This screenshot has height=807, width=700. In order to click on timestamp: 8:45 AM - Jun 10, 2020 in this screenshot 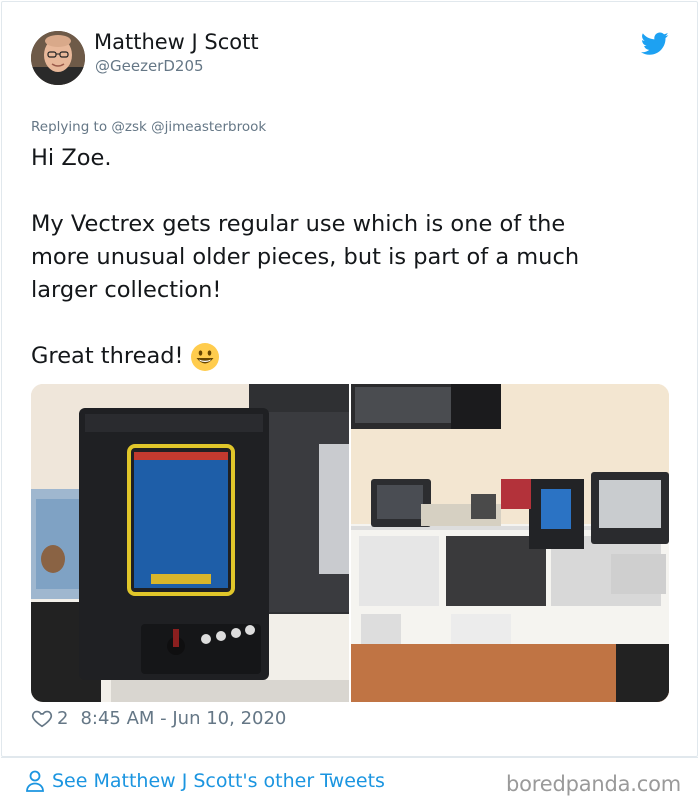, I will do `click(183, 718)`.